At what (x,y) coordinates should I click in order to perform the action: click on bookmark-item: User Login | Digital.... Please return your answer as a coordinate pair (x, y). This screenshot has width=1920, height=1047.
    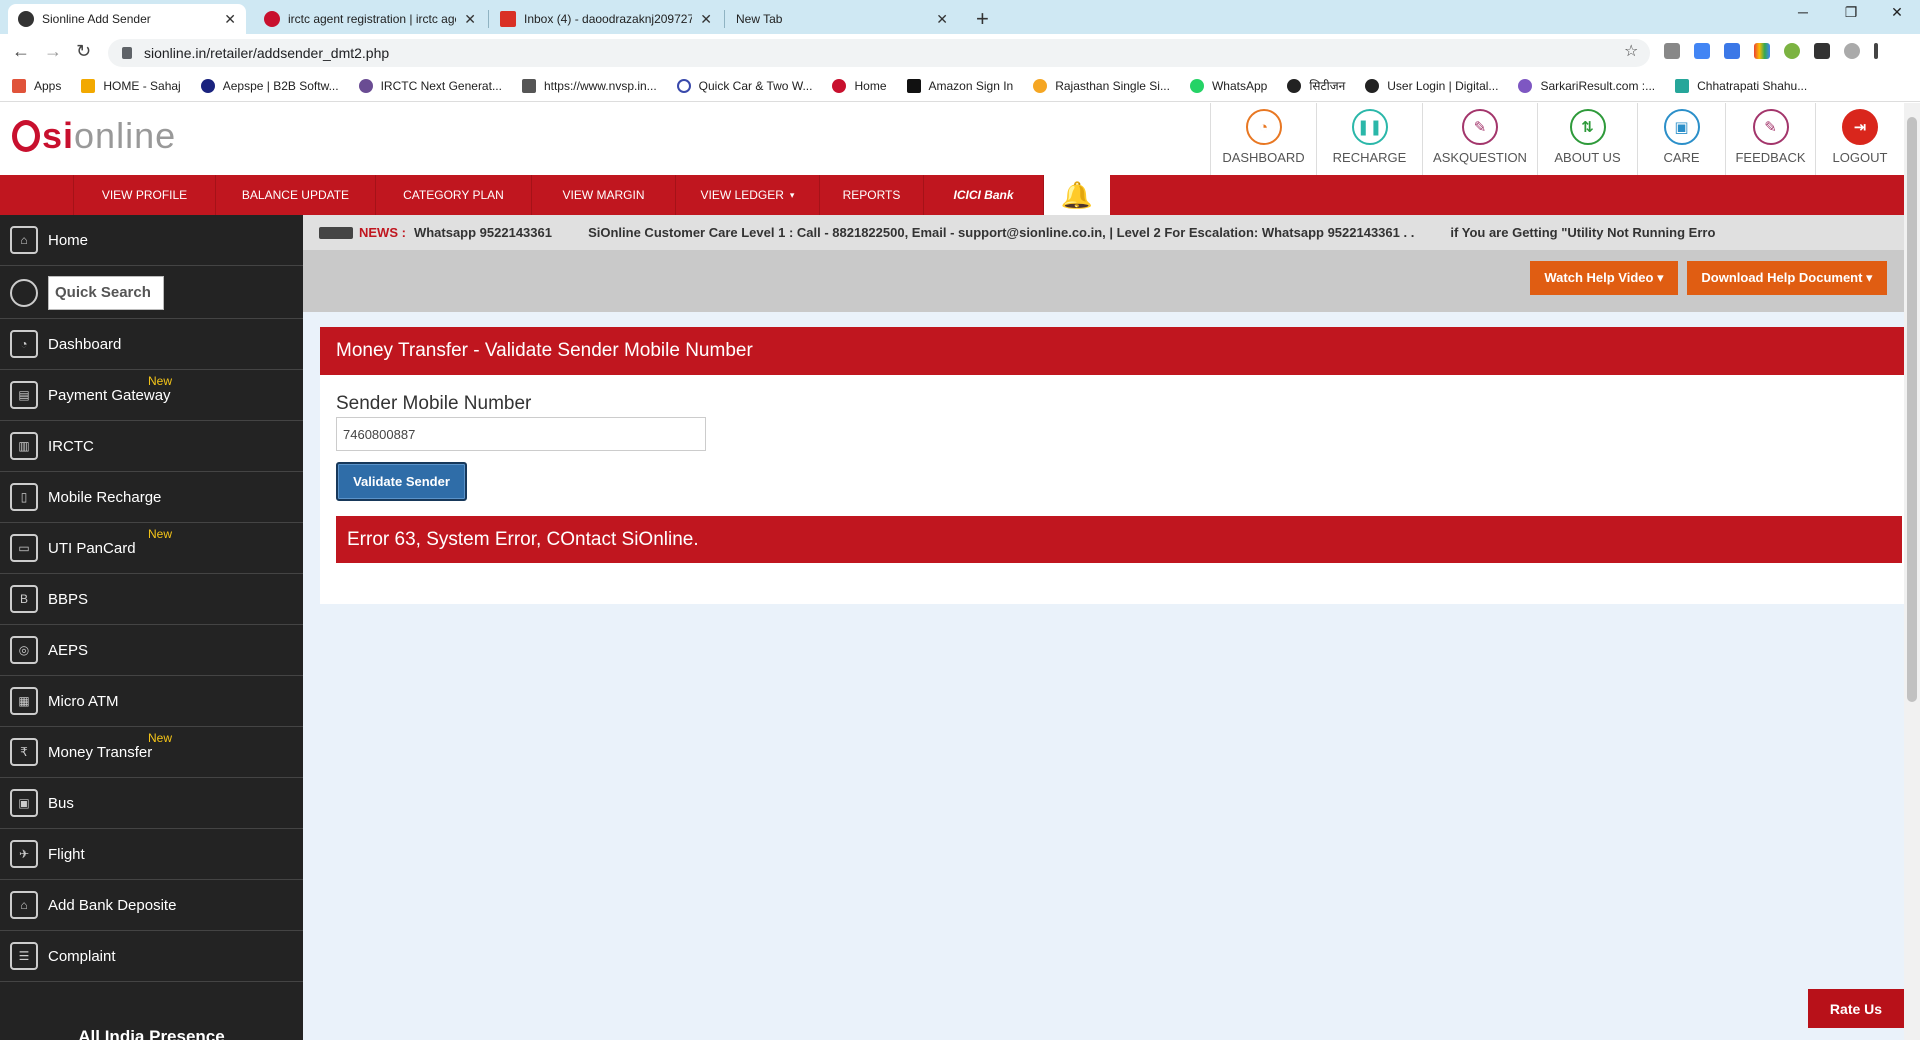
    Looking at the image, I should click on (1432, 85).